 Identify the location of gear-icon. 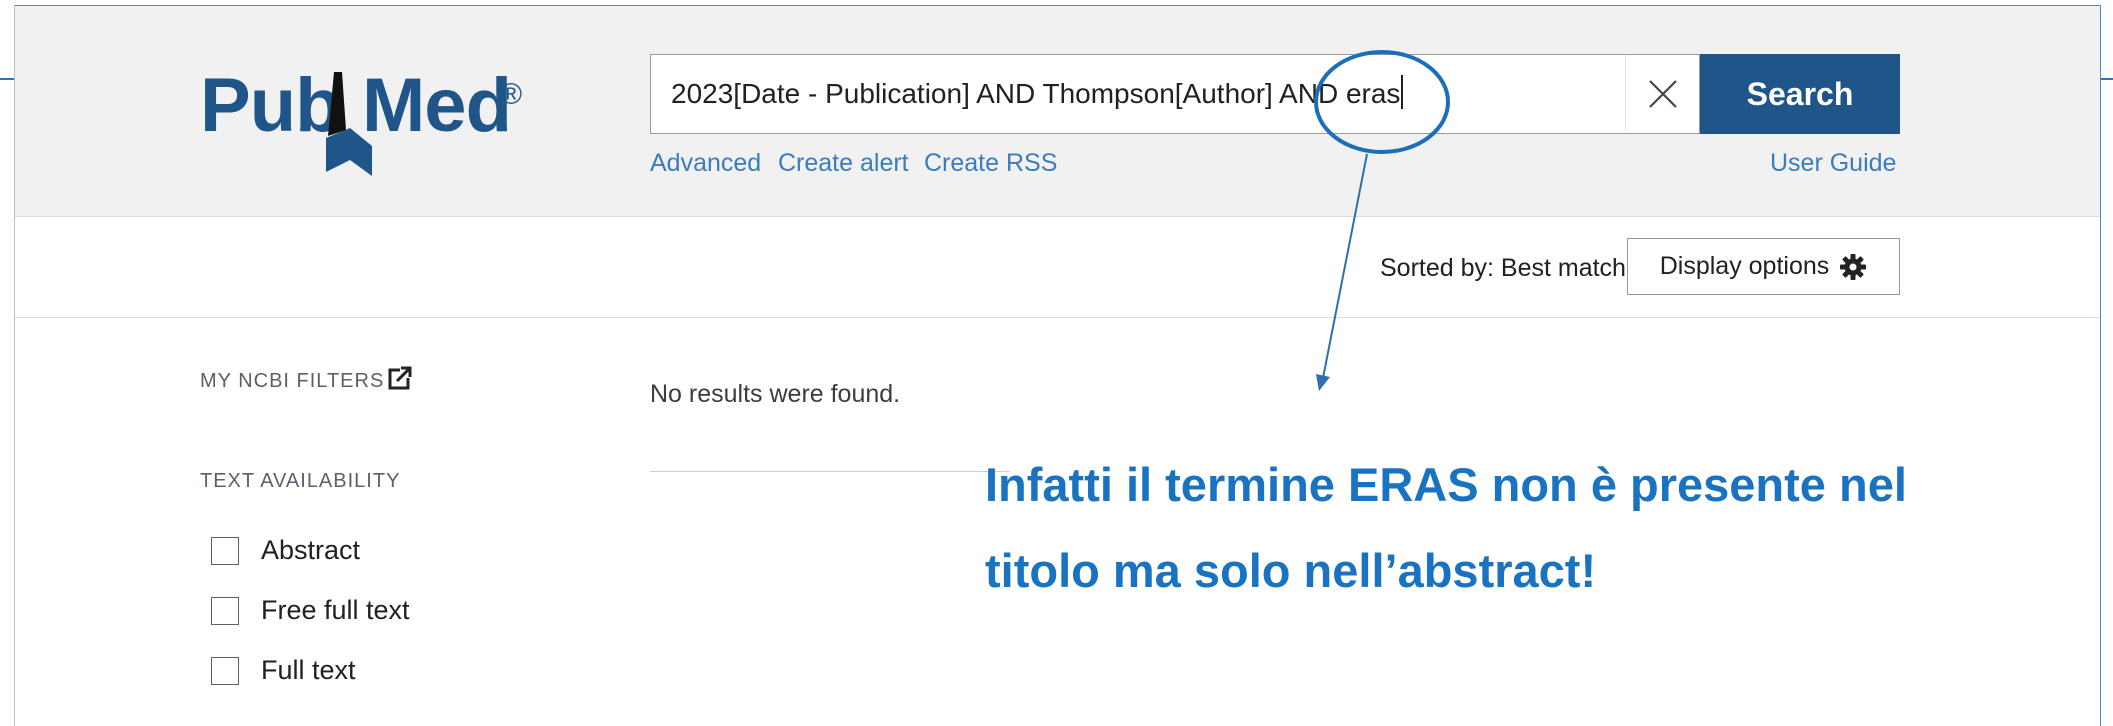
(1853, 266).